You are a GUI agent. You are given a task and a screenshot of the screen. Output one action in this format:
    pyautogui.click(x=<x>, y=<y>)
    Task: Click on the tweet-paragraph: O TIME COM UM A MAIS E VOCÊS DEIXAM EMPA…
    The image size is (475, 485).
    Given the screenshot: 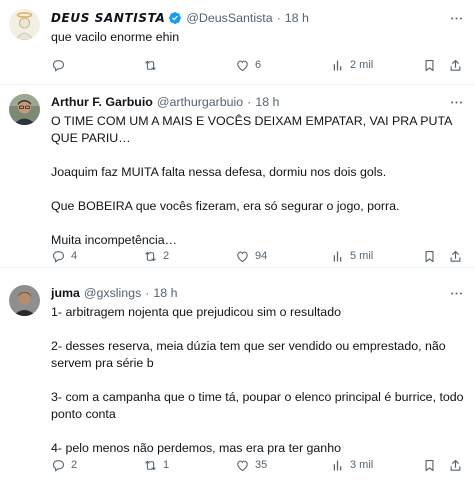 What is the action you would take?
    pyautogui.click(x=251, y=129)
    